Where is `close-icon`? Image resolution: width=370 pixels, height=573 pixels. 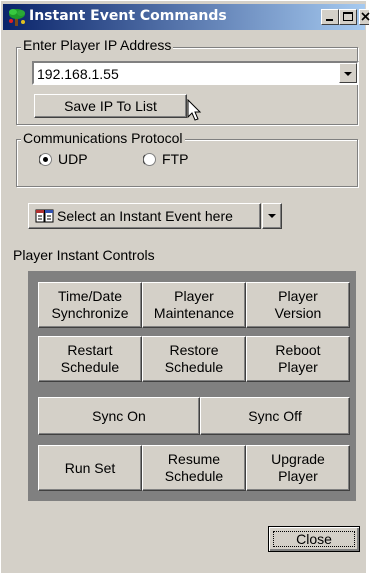 close-icon is located at coordinates (365, 16).